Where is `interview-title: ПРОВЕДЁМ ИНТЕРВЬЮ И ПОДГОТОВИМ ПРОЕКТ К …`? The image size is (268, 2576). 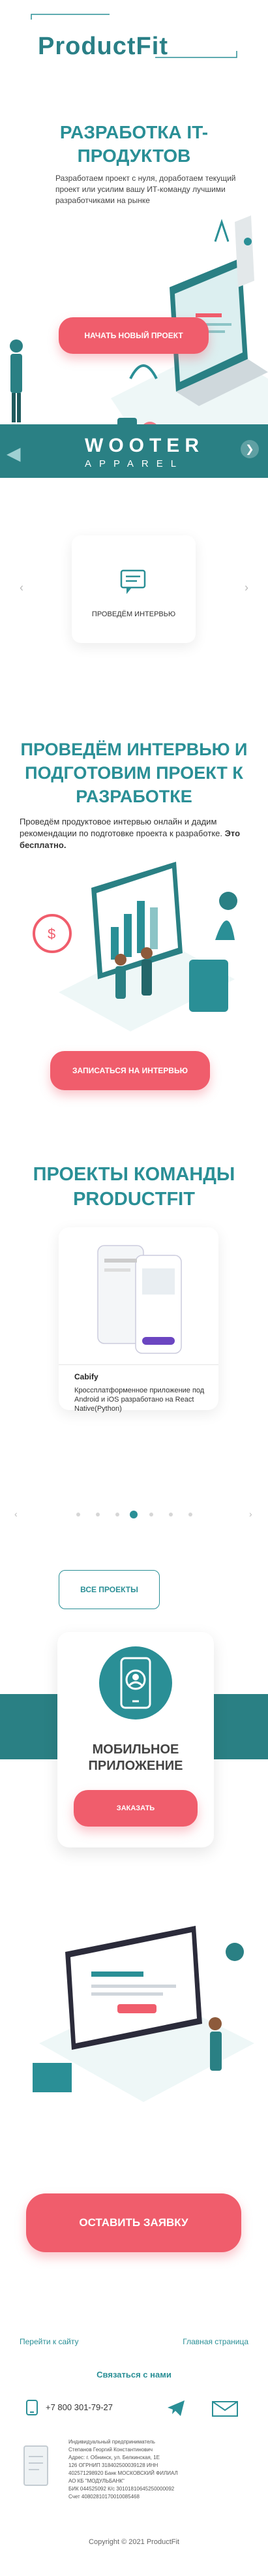 interview-title: ПРОВЕДЁМ ИНТЕРВЬЮ И ПОДГОТОВИМ ПРОЕКТ К … is located at coordinates (134, 773).